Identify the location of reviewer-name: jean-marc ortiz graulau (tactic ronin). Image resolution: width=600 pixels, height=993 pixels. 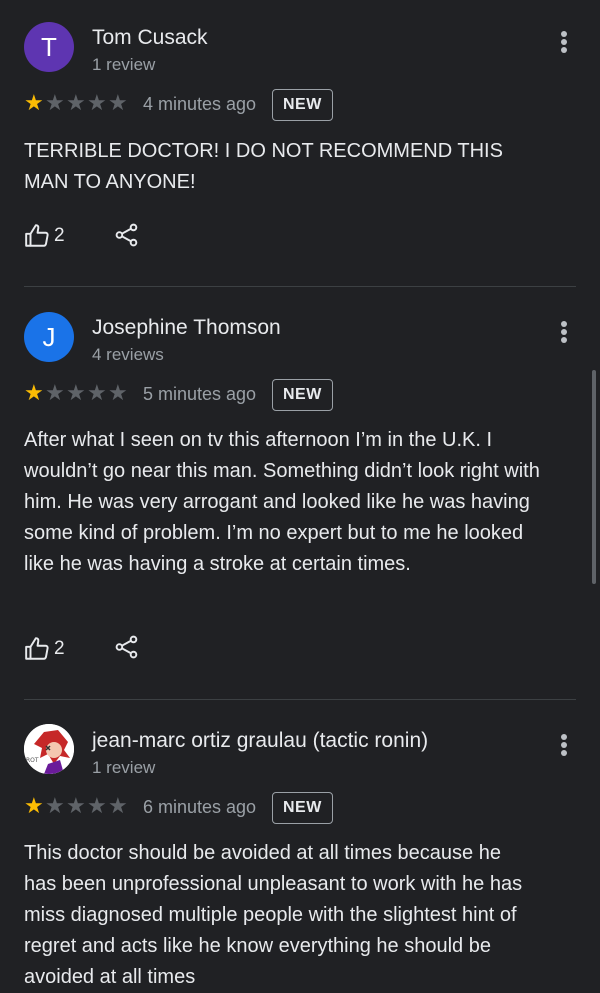
(260, 741).